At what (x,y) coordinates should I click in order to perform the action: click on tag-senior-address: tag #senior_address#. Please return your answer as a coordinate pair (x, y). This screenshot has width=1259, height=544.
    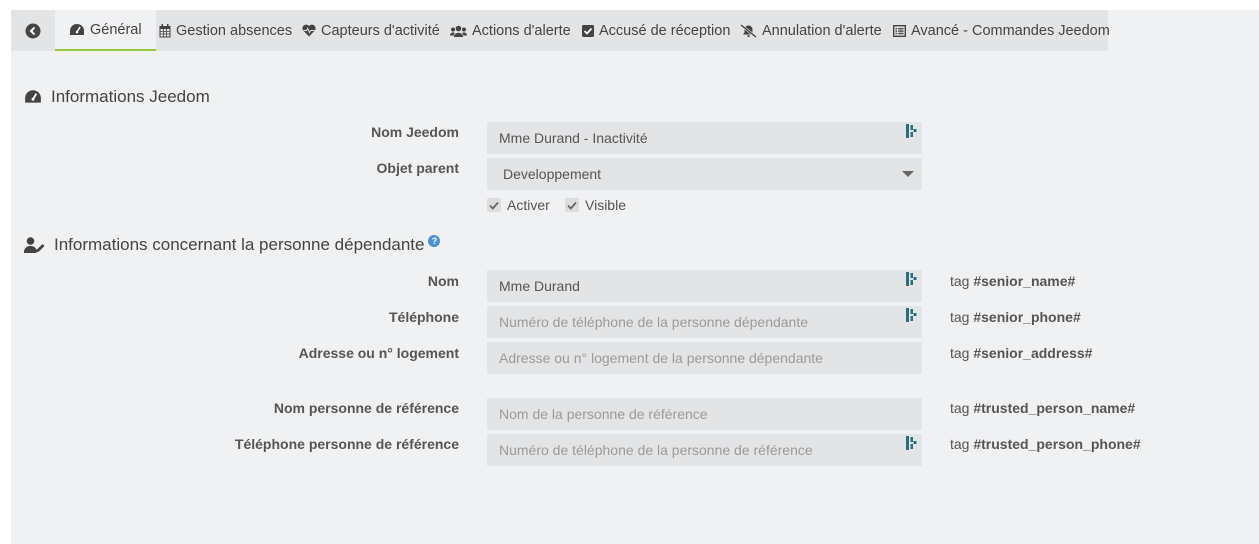
    Looking at the image, I should click on (1021, 353).